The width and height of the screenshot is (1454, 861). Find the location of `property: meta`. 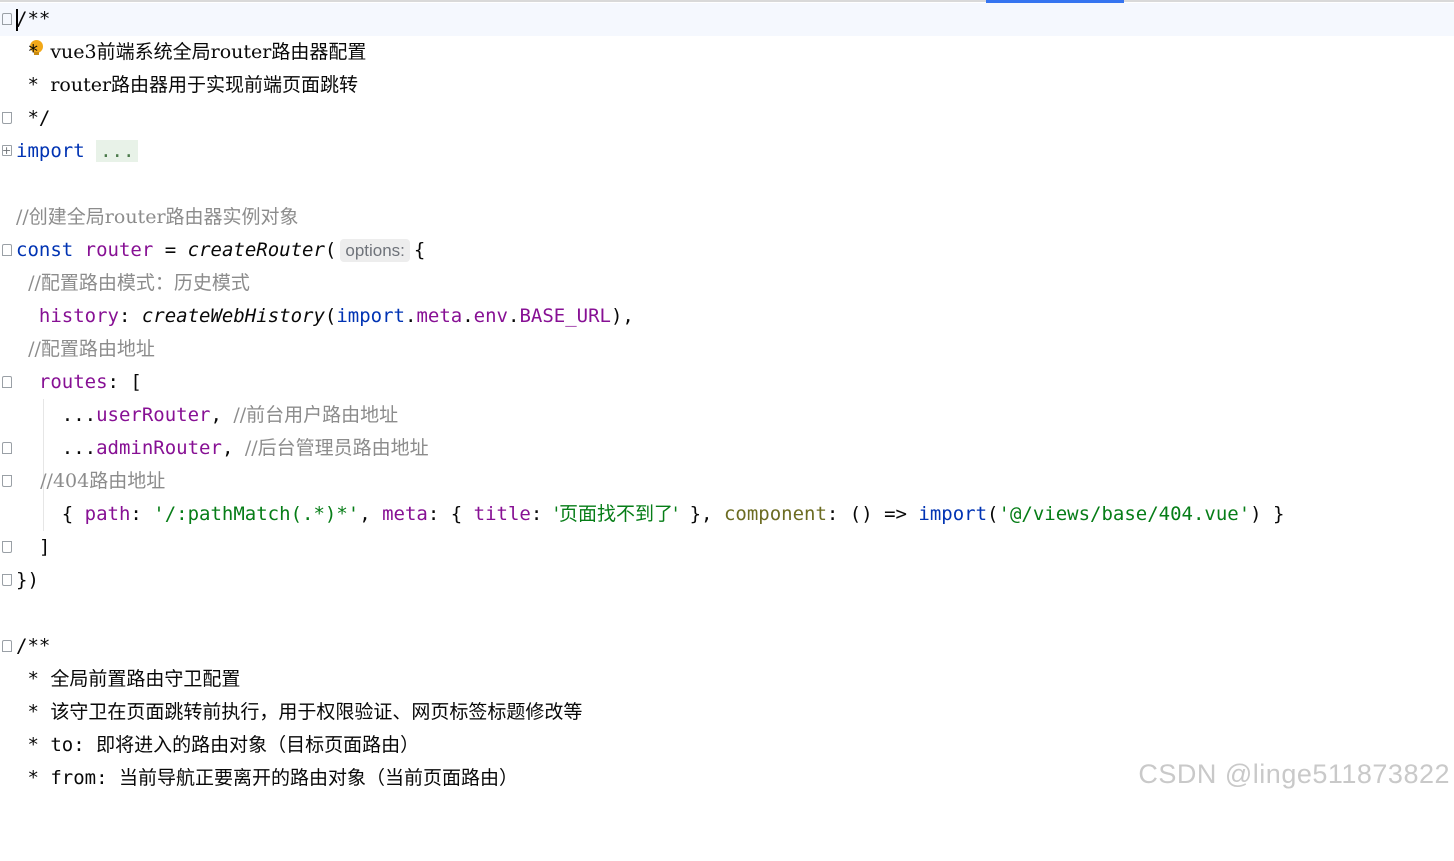

property: meta is located at coordinates (439, 316).